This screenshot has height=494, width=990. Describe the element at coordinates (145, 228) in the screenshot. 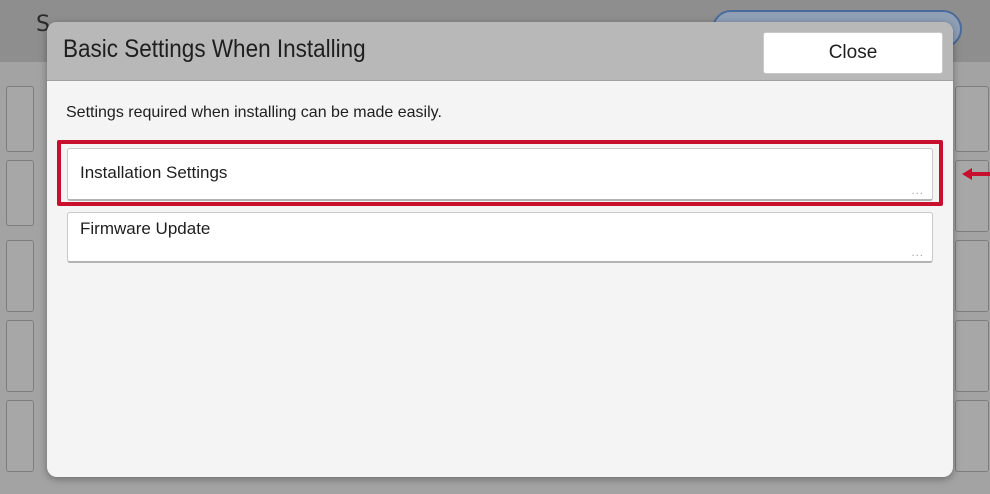

I see `list-item-label: Firmware Update` at that location.